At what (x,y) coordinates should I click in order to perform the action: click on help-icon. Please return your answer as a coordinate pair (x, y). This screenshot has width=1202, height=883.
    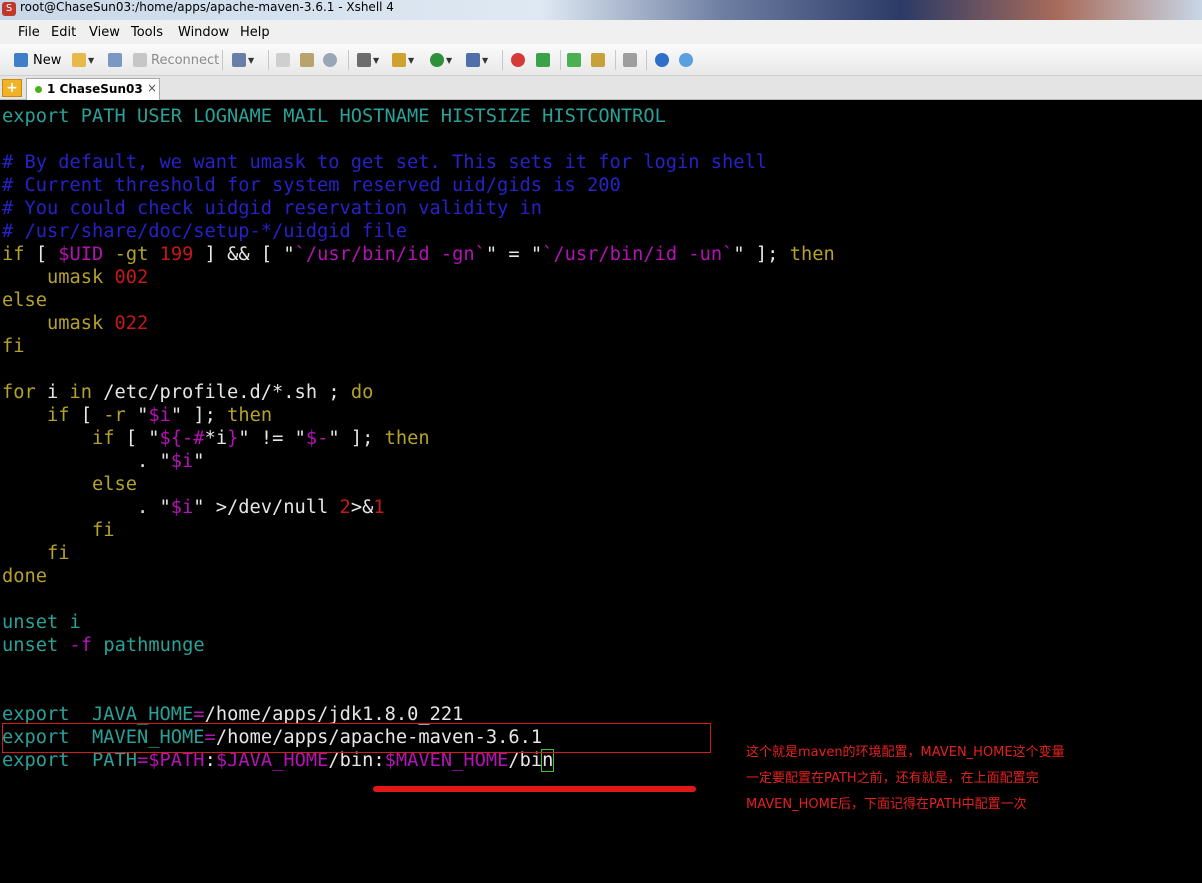
    Looking at the image, I should click on (662, 60).